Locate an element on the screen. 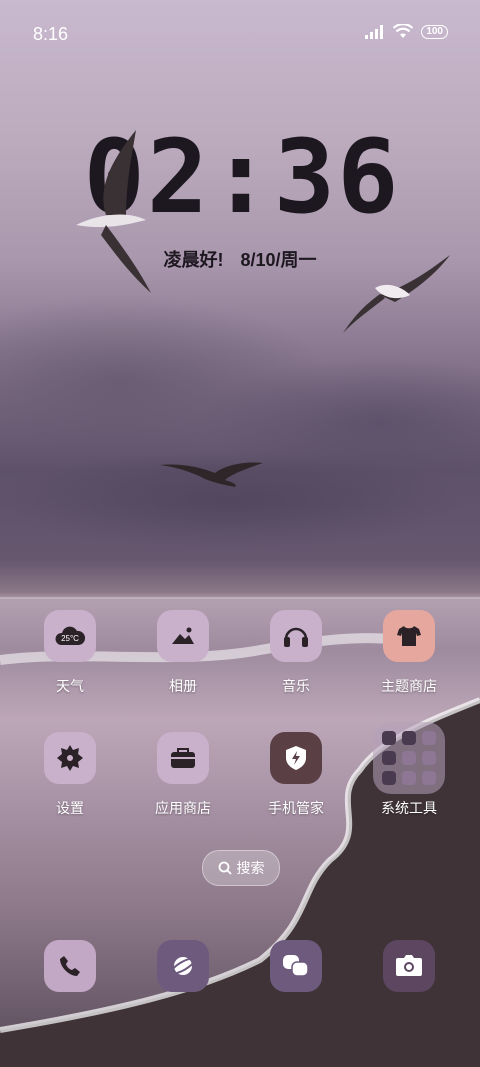  search-button: 搜索 is located at coordinates (241, 868).